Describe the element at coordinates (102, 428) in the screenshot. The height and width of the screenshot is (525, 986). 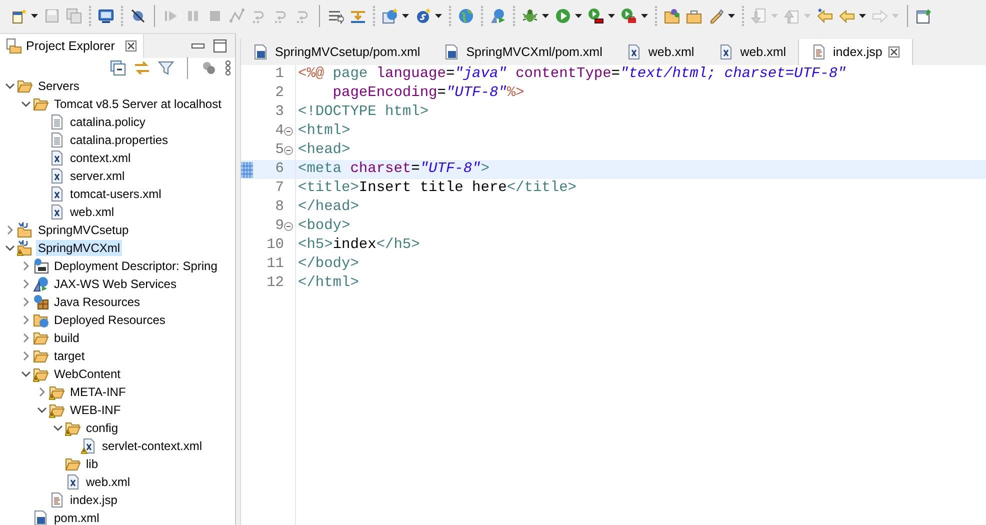
I see `tree-item: config` at that location.